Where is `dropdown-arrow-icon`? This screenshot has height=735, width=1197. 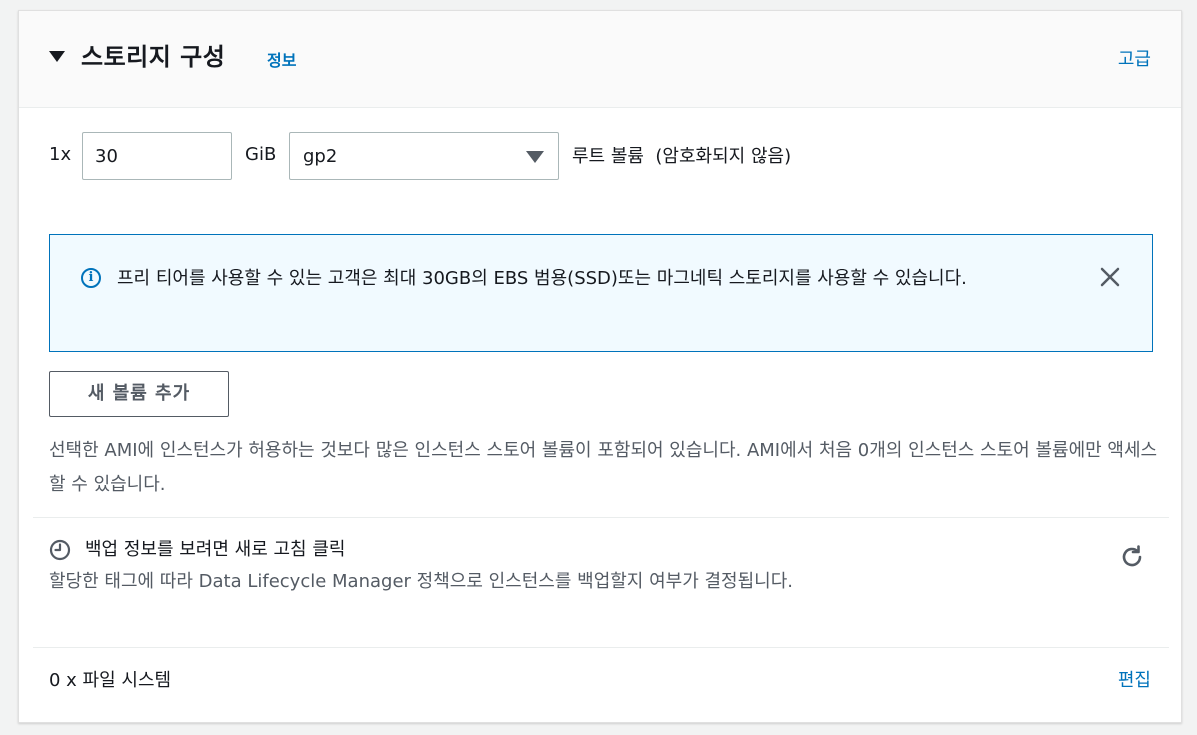 dropdown-arrow-icon is located at coordinates (535, 157).